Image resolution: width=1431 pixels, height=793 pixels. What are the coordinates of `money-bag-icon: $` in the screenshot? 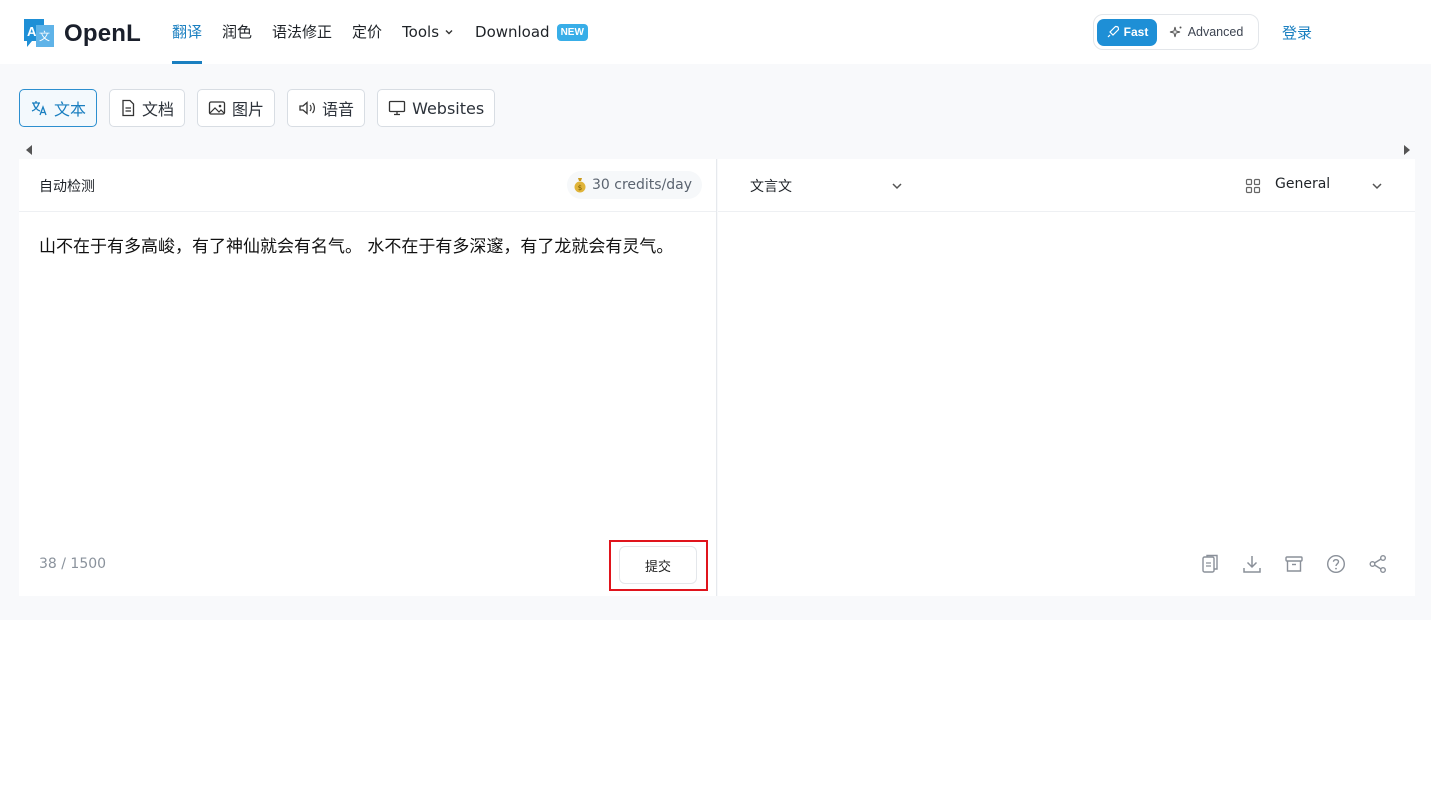 It's located at (580, 185).